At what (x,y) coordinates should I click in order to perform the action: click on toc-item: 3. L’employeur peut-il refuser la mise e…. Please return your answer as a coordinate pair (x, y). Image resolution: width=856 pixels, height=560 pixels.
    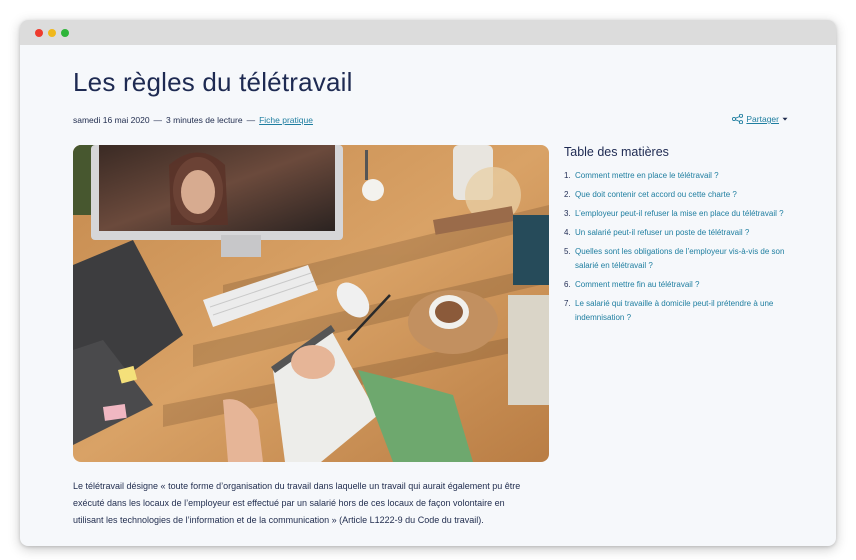
    Looking at the image, I should click on (679, 214).